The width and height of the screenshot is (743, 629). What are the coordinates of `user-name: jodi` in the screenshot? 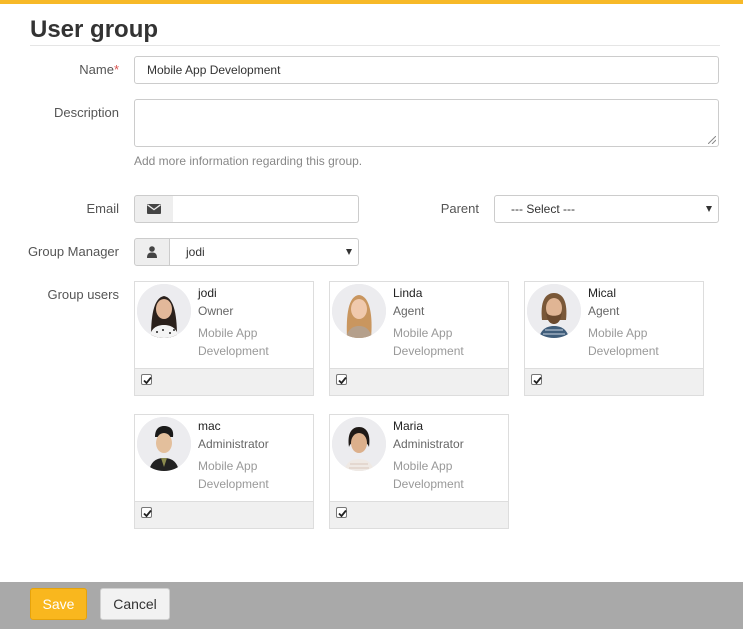 It's located at (207, 293).